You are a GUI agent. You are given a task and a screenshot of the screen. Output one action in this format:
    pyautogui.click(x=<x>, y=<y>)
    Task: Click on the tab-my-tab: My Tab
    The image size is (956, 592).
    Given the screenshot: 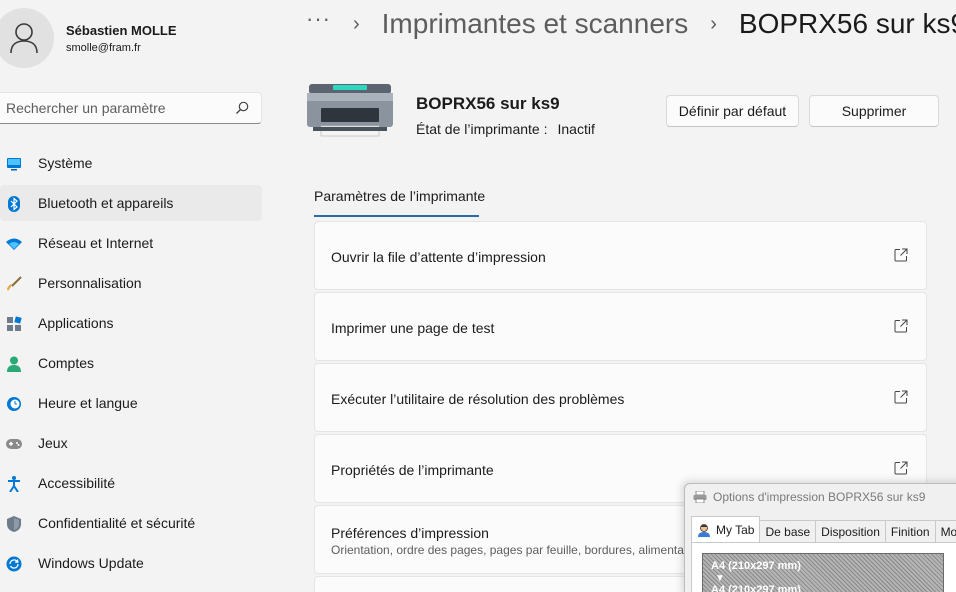 What is the action you would take?
    pyautogui.click(x=726, y=529)
    